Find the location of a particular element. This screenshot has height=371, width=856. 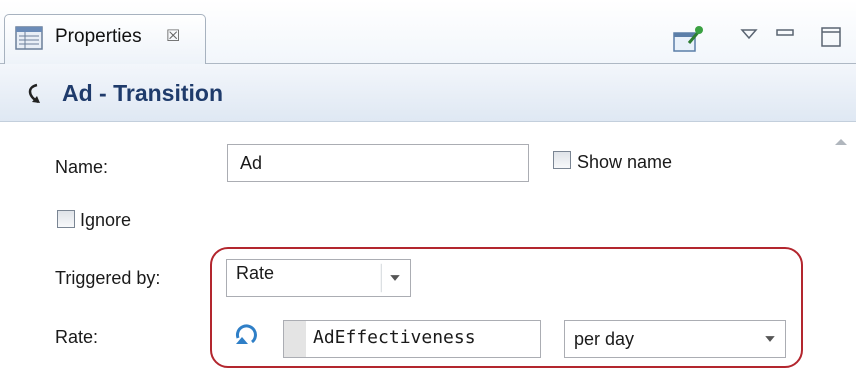

rate-unit-select: per day is located at coordinates (675, 339).